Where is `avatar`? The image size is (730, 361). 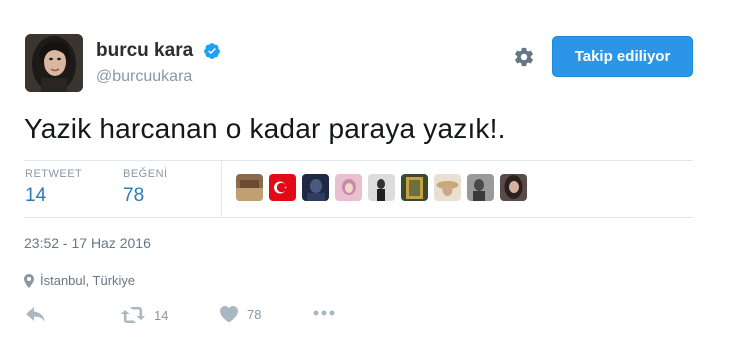
avatar is located at coordinates (54, 63).